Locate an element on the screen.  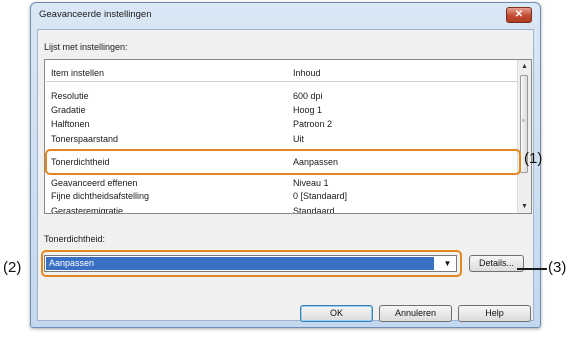
callout-label-3: (3) is located at coordinates (557, 267).